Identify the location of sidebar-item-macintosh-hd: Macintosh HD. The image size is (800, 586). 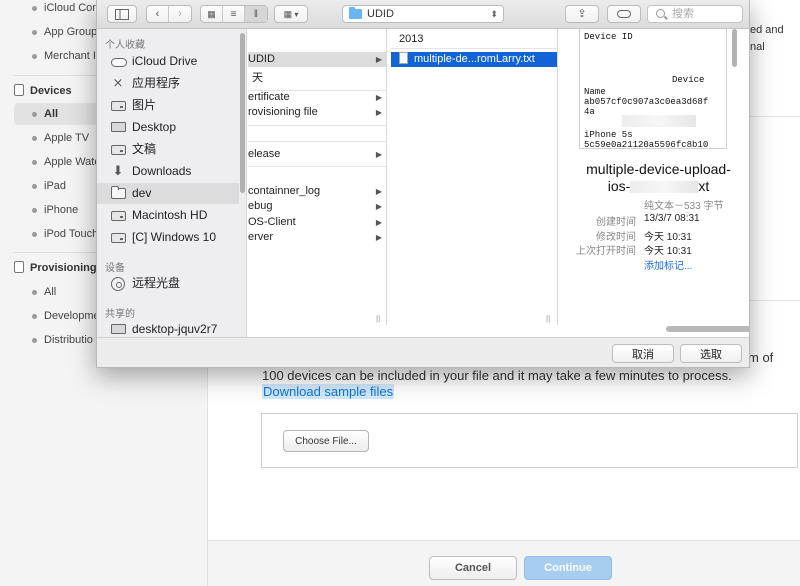
(168, 215).